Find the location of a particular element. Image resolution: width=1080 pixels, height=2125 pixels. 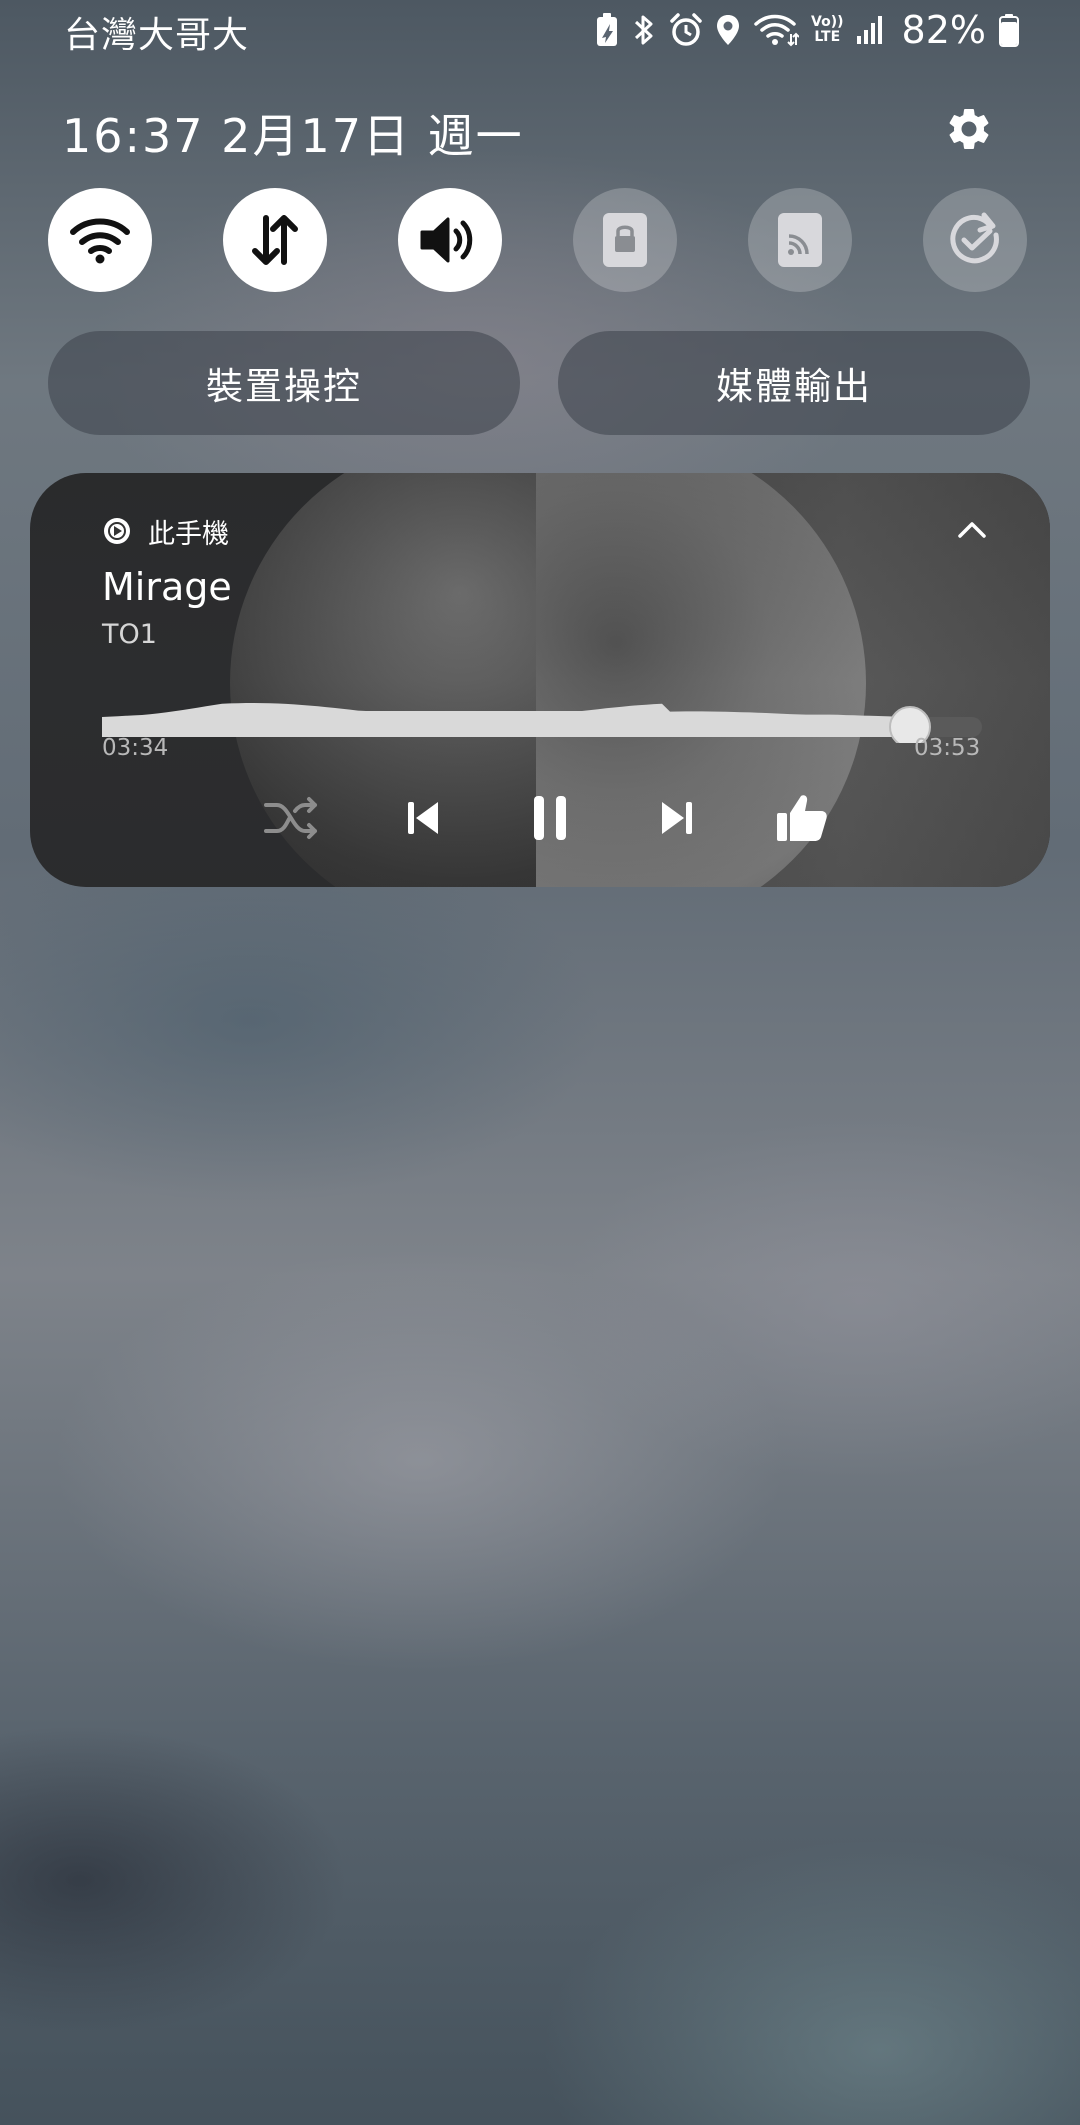

track-artist: TO1 is located at coordinates (129, 634).